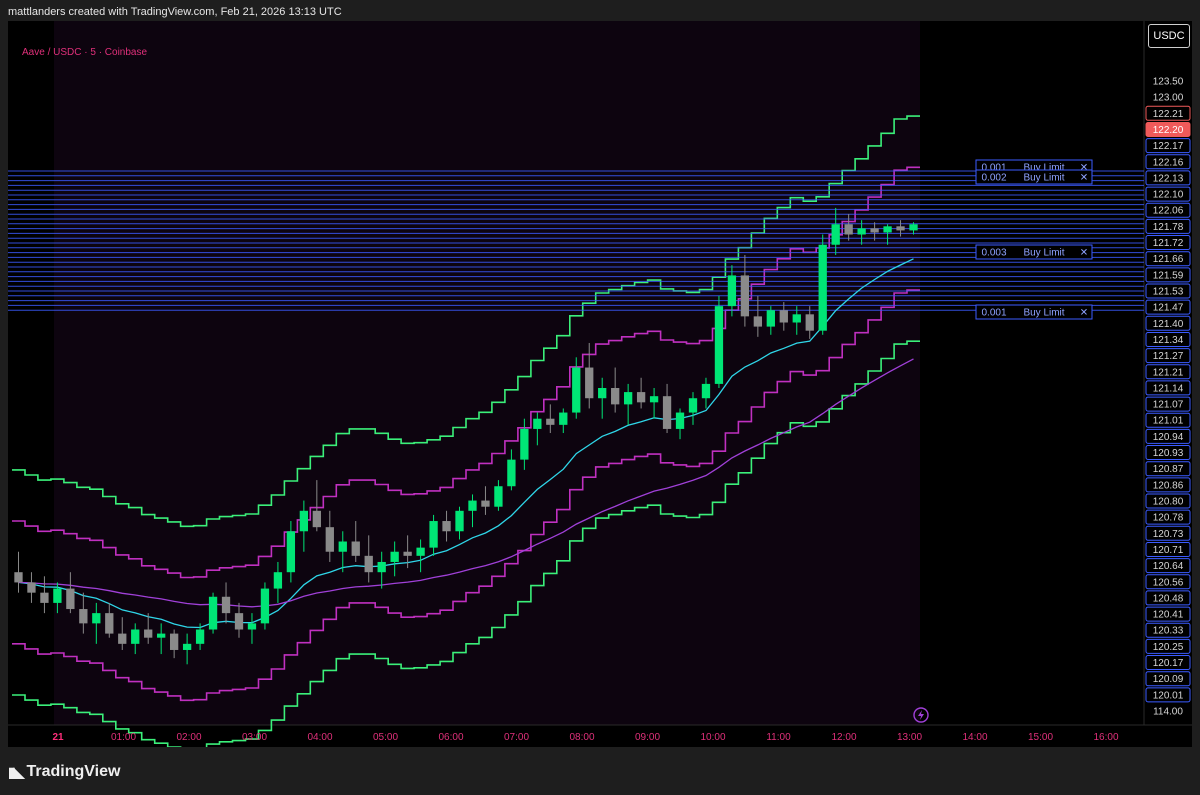 The image size is (1200, 795). Describe the element at coordinates (385, 737) in the screenshot. I see `time-axis-label: 05:00` at that location.